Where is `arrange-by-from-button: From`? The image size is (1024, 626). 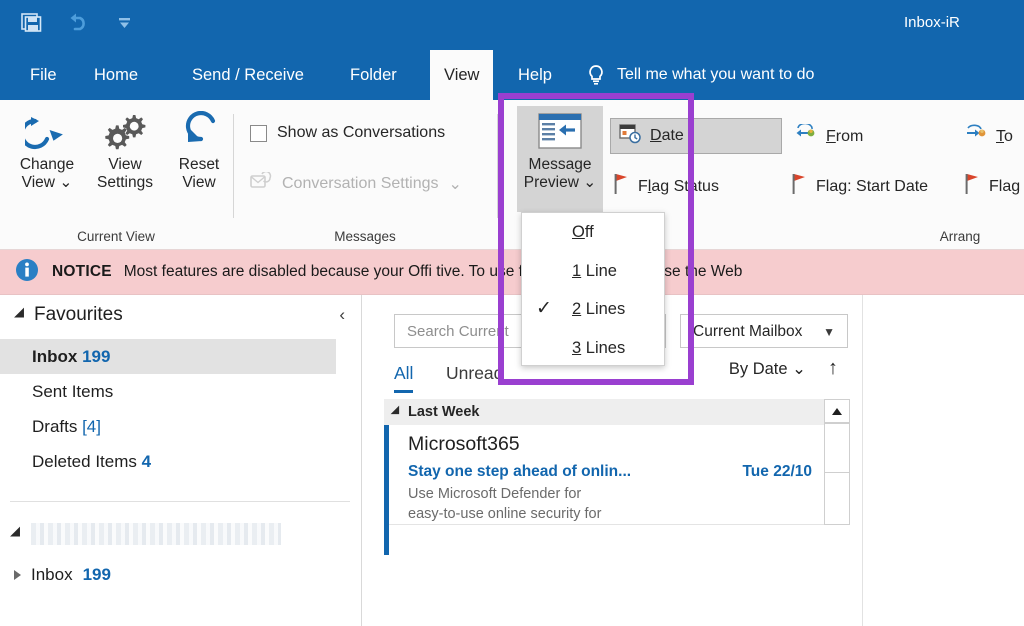 arrange-by-from-button: From is located at coordinates (828, 136).